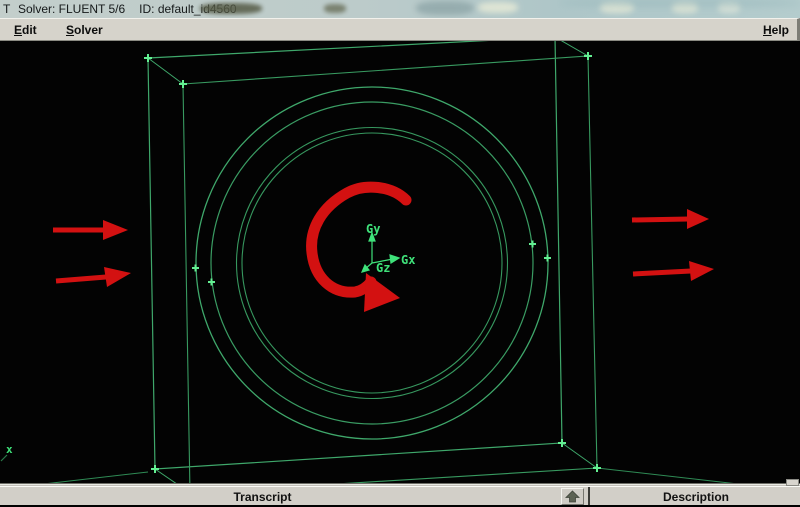 This screenshot has width=800, height=507. Describe the element at coordinates (25, 30) in the screenshot. I see `menu-edit: Edit` at that location.